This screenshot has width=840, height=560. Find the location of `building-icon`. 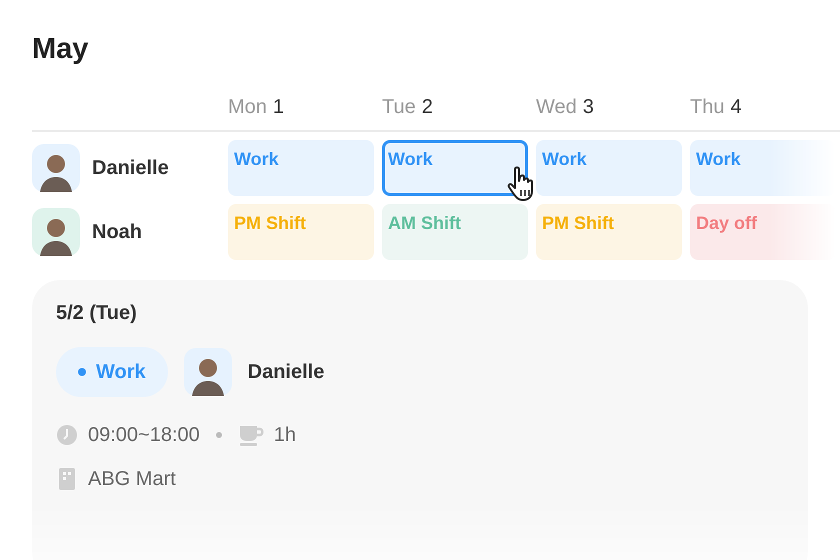

building-icon is located at coordinates (67, 479).